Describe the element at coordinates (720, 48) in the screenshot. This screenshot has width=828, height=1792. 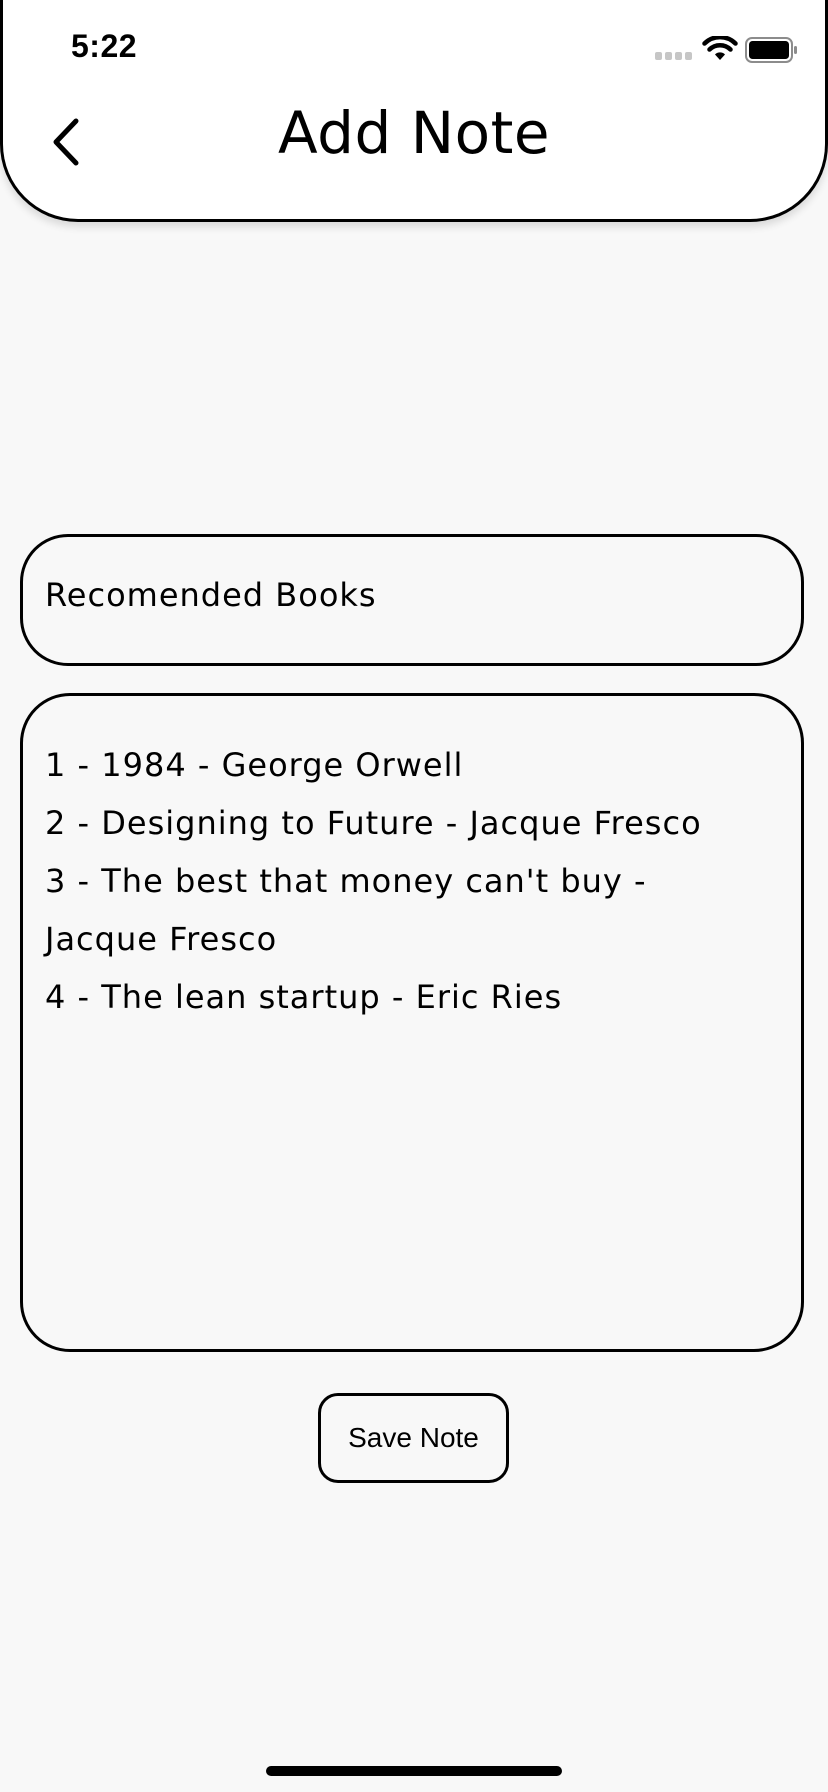
I see `wifi-icon` at that location.